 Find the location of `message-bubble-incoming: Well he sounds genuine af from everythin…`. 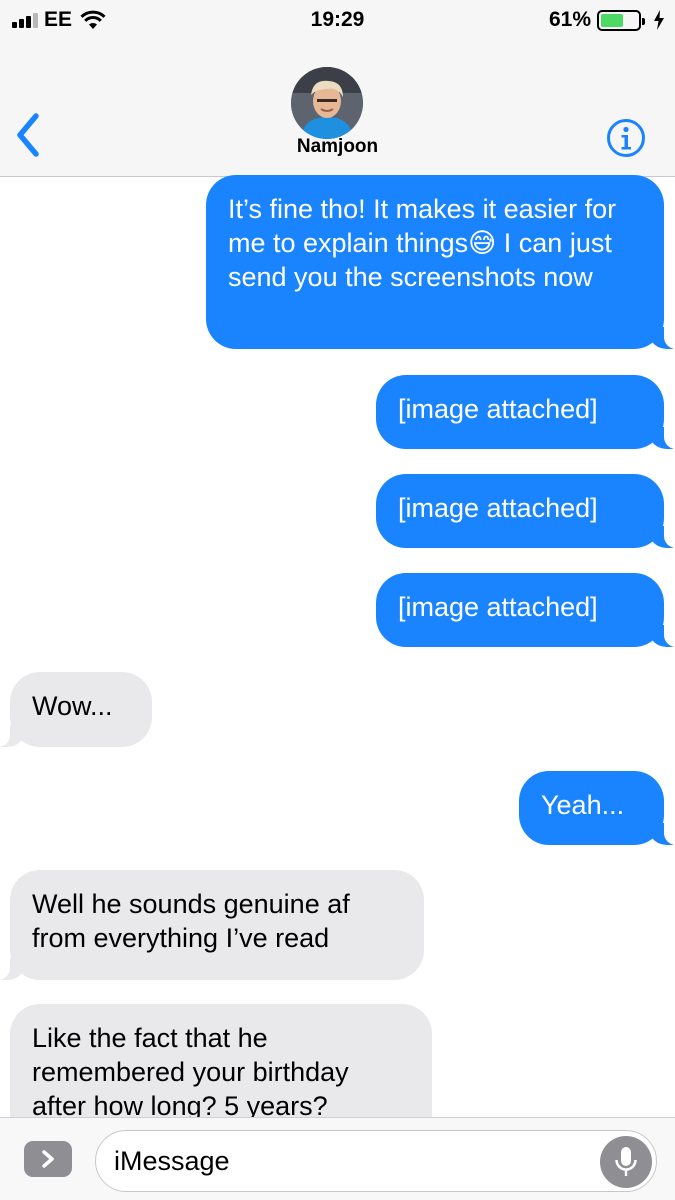

message-bubble-incoming: Well he sounds genuine af from everythin… is located at coordinates (212, 925).